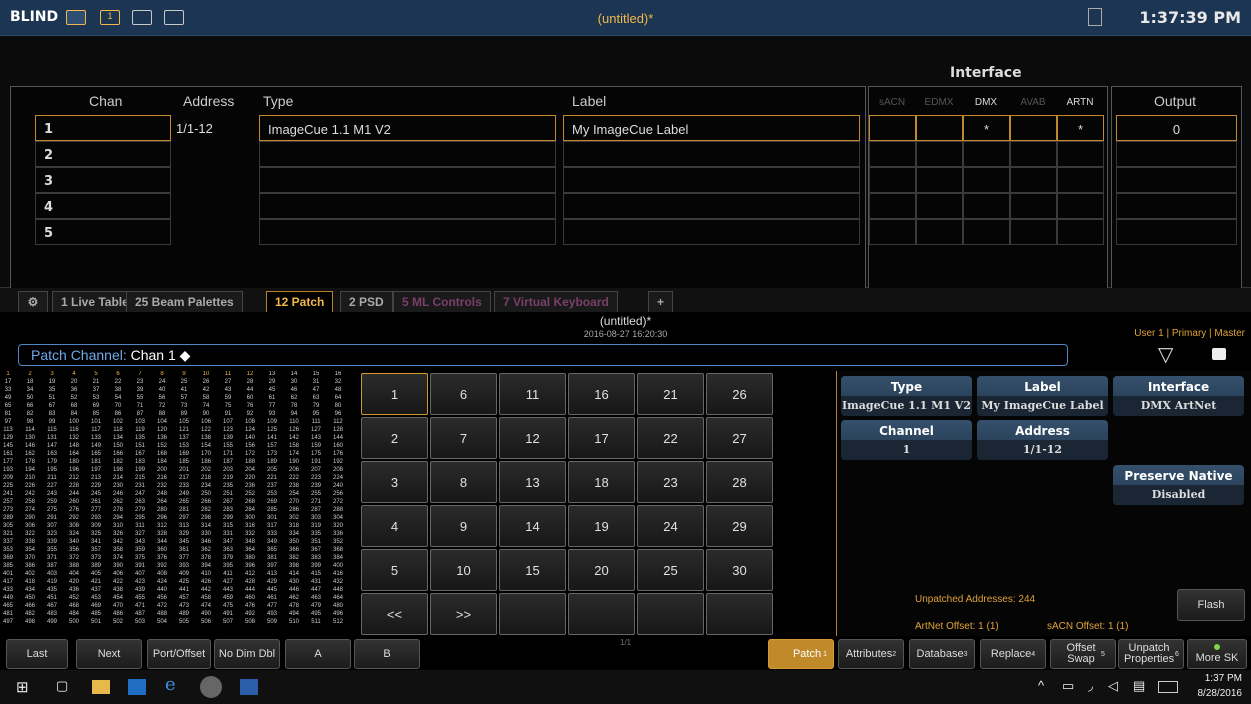 The height and width of the screenshot is (704, 1251). What do you see at coordinates (8, 542) in the screenshot?
I see `address-number: 337` at bounding box center [8, 542].